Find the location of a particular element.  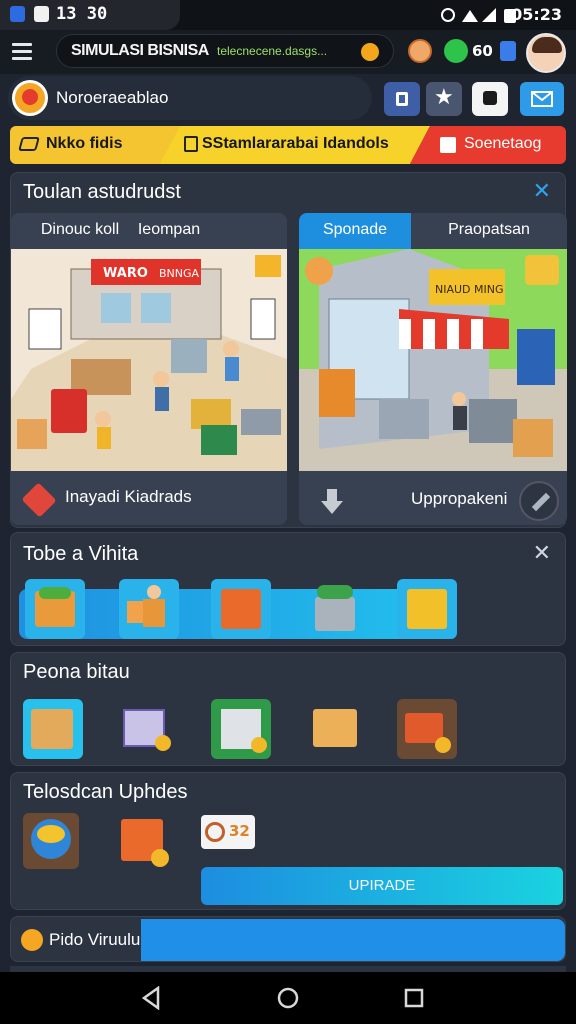

mail-notification-icon is located at coordinates (41, 14).